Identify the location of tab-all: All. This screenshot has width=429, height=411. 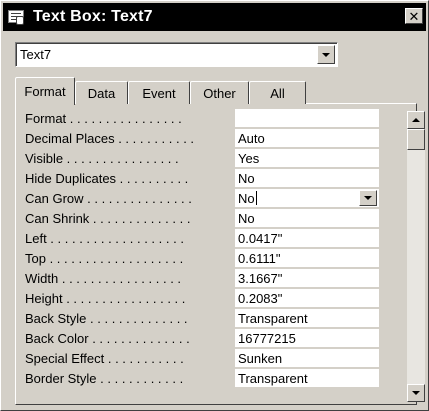
(277, 92).